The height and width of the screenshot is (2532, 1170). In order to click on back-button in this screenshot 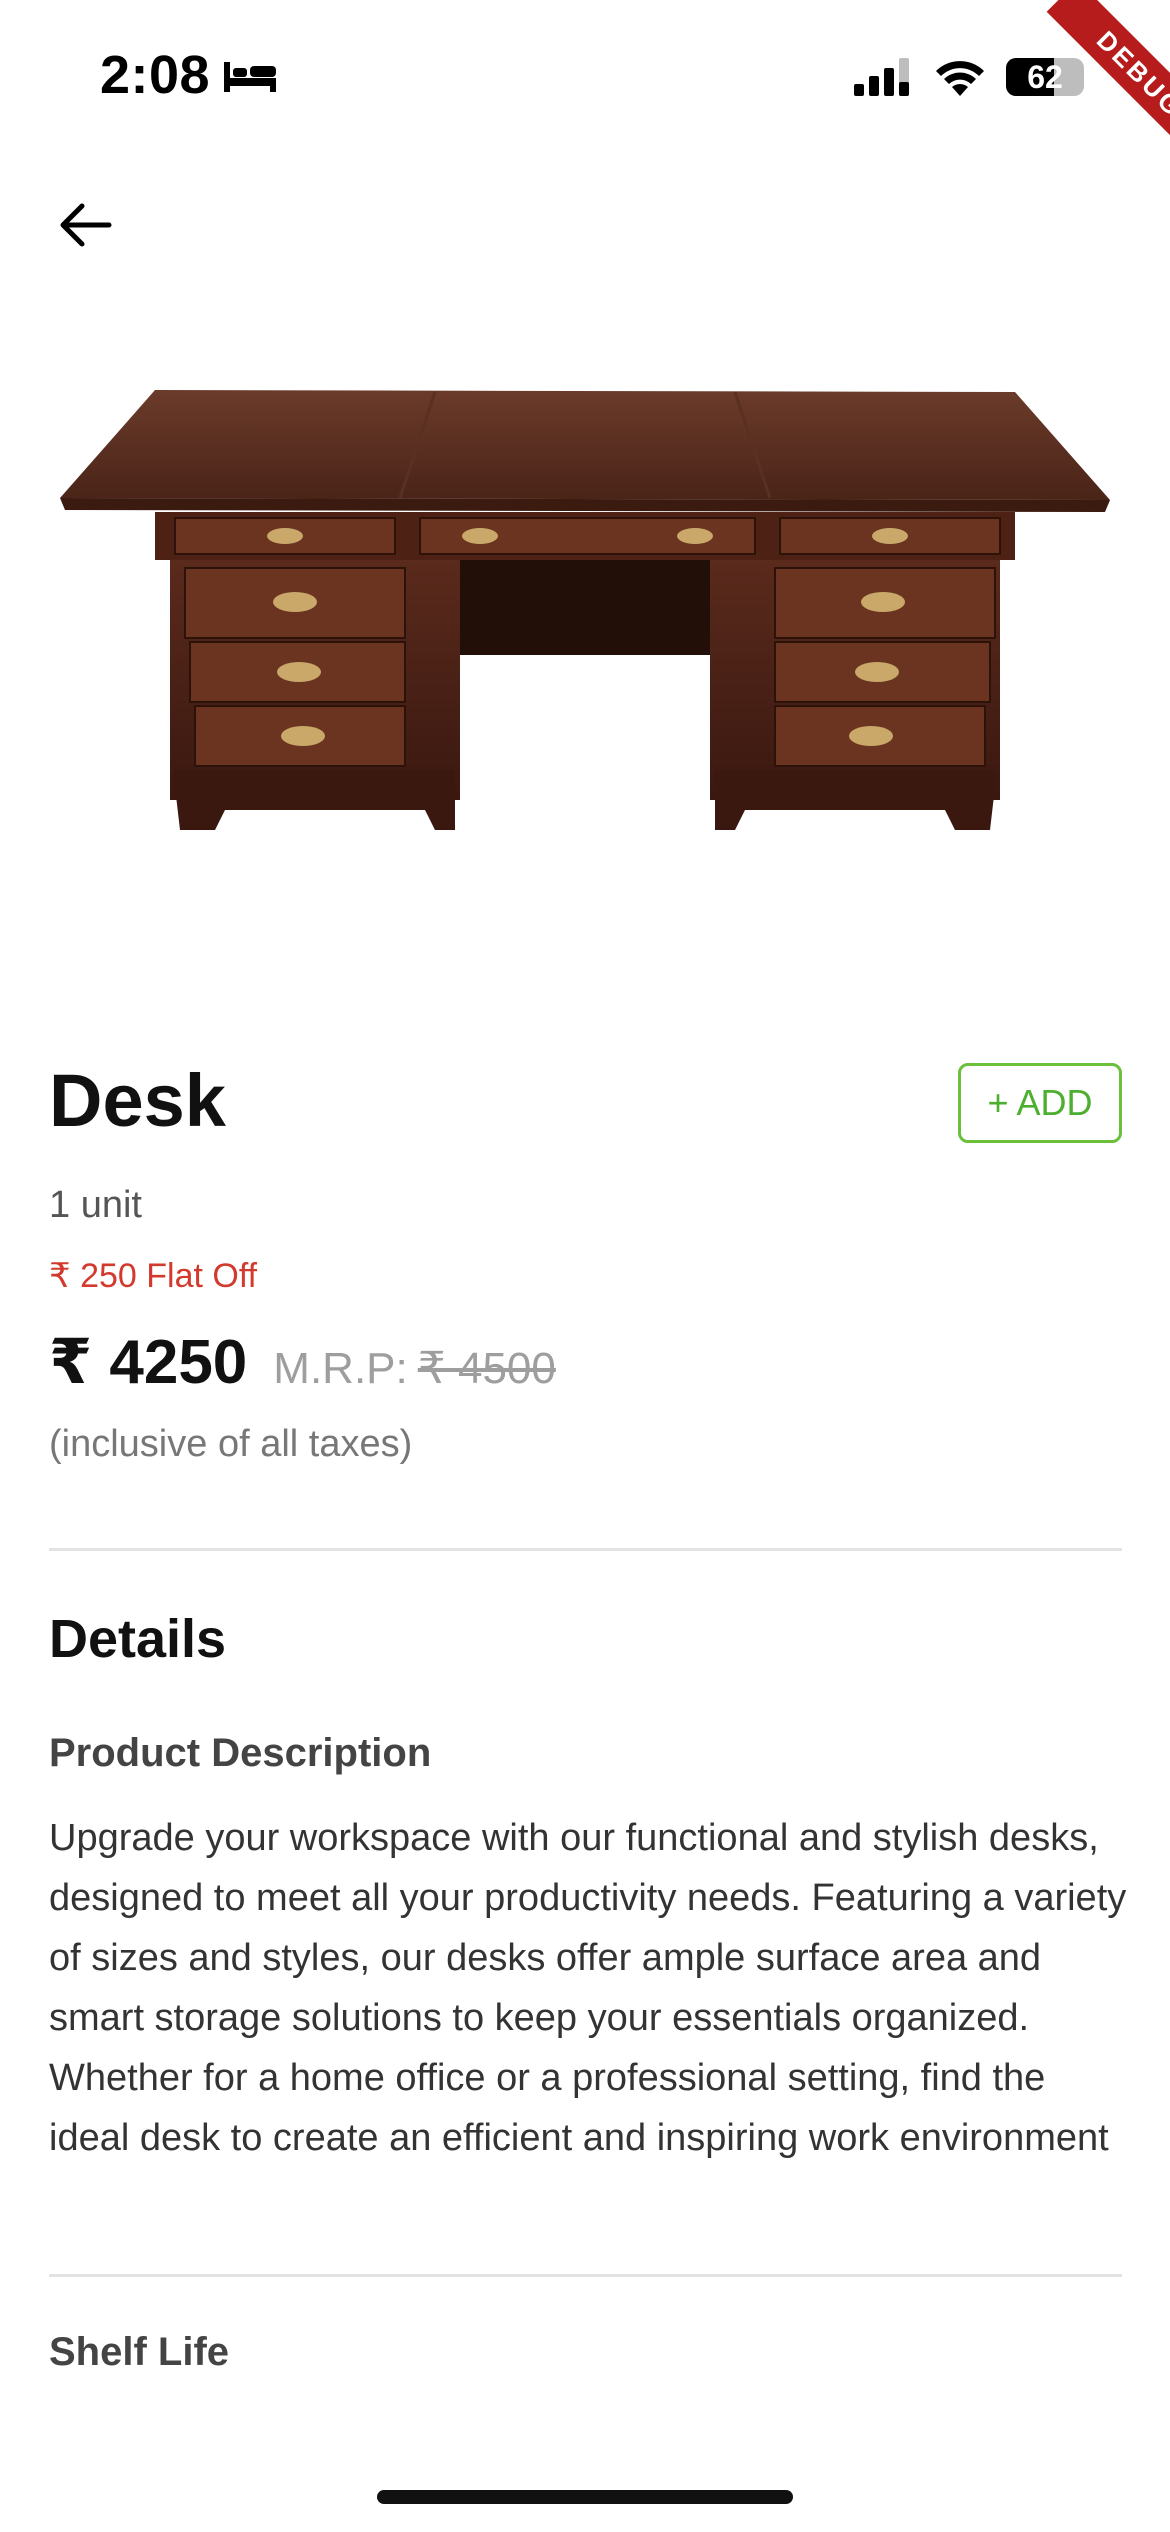, I will do `click(85, 225)`.